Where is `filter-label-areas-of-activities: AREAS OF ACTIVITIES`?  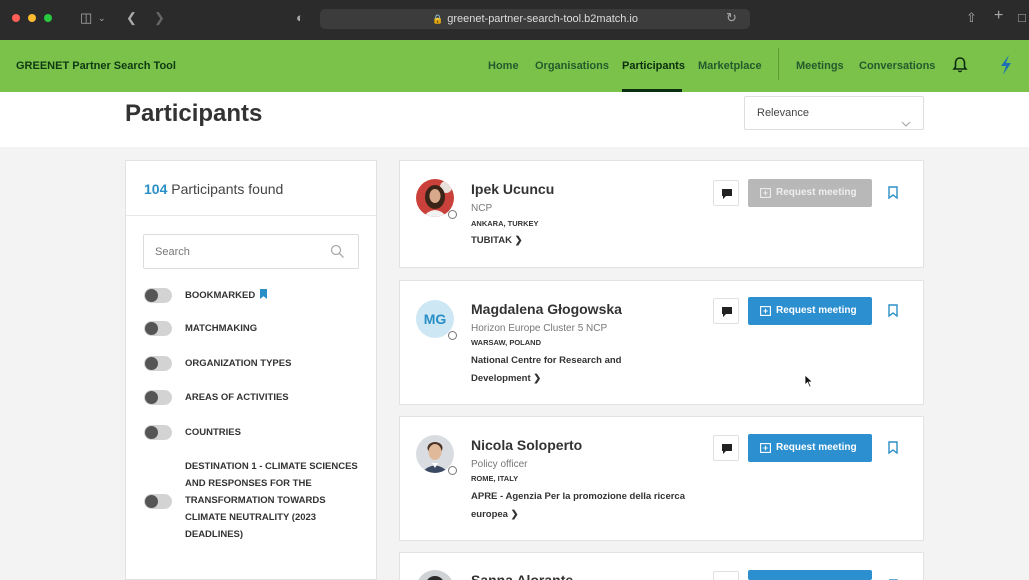 filter-label-areas-of-activities: AREAS OF ACTIVITIES is located at coordinates (237, 397).